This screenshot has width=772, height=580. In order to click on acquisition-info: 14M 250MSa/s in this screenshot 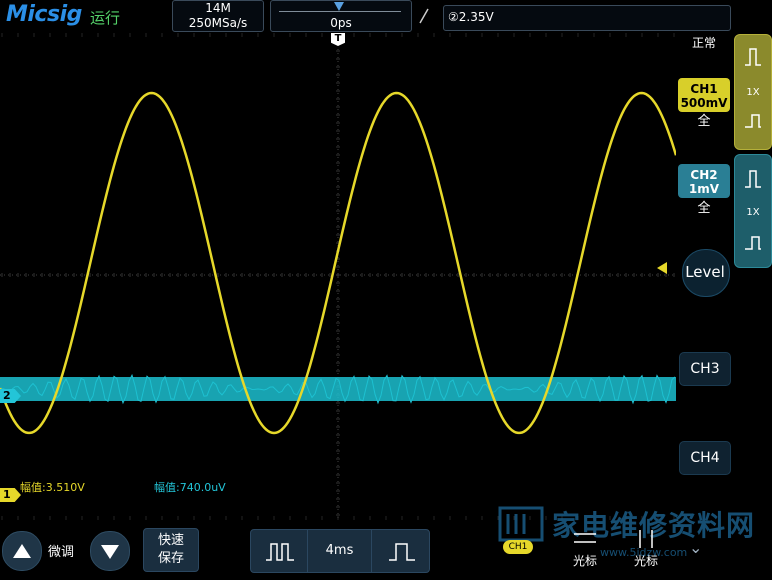, I will do `click(218, 16)`.